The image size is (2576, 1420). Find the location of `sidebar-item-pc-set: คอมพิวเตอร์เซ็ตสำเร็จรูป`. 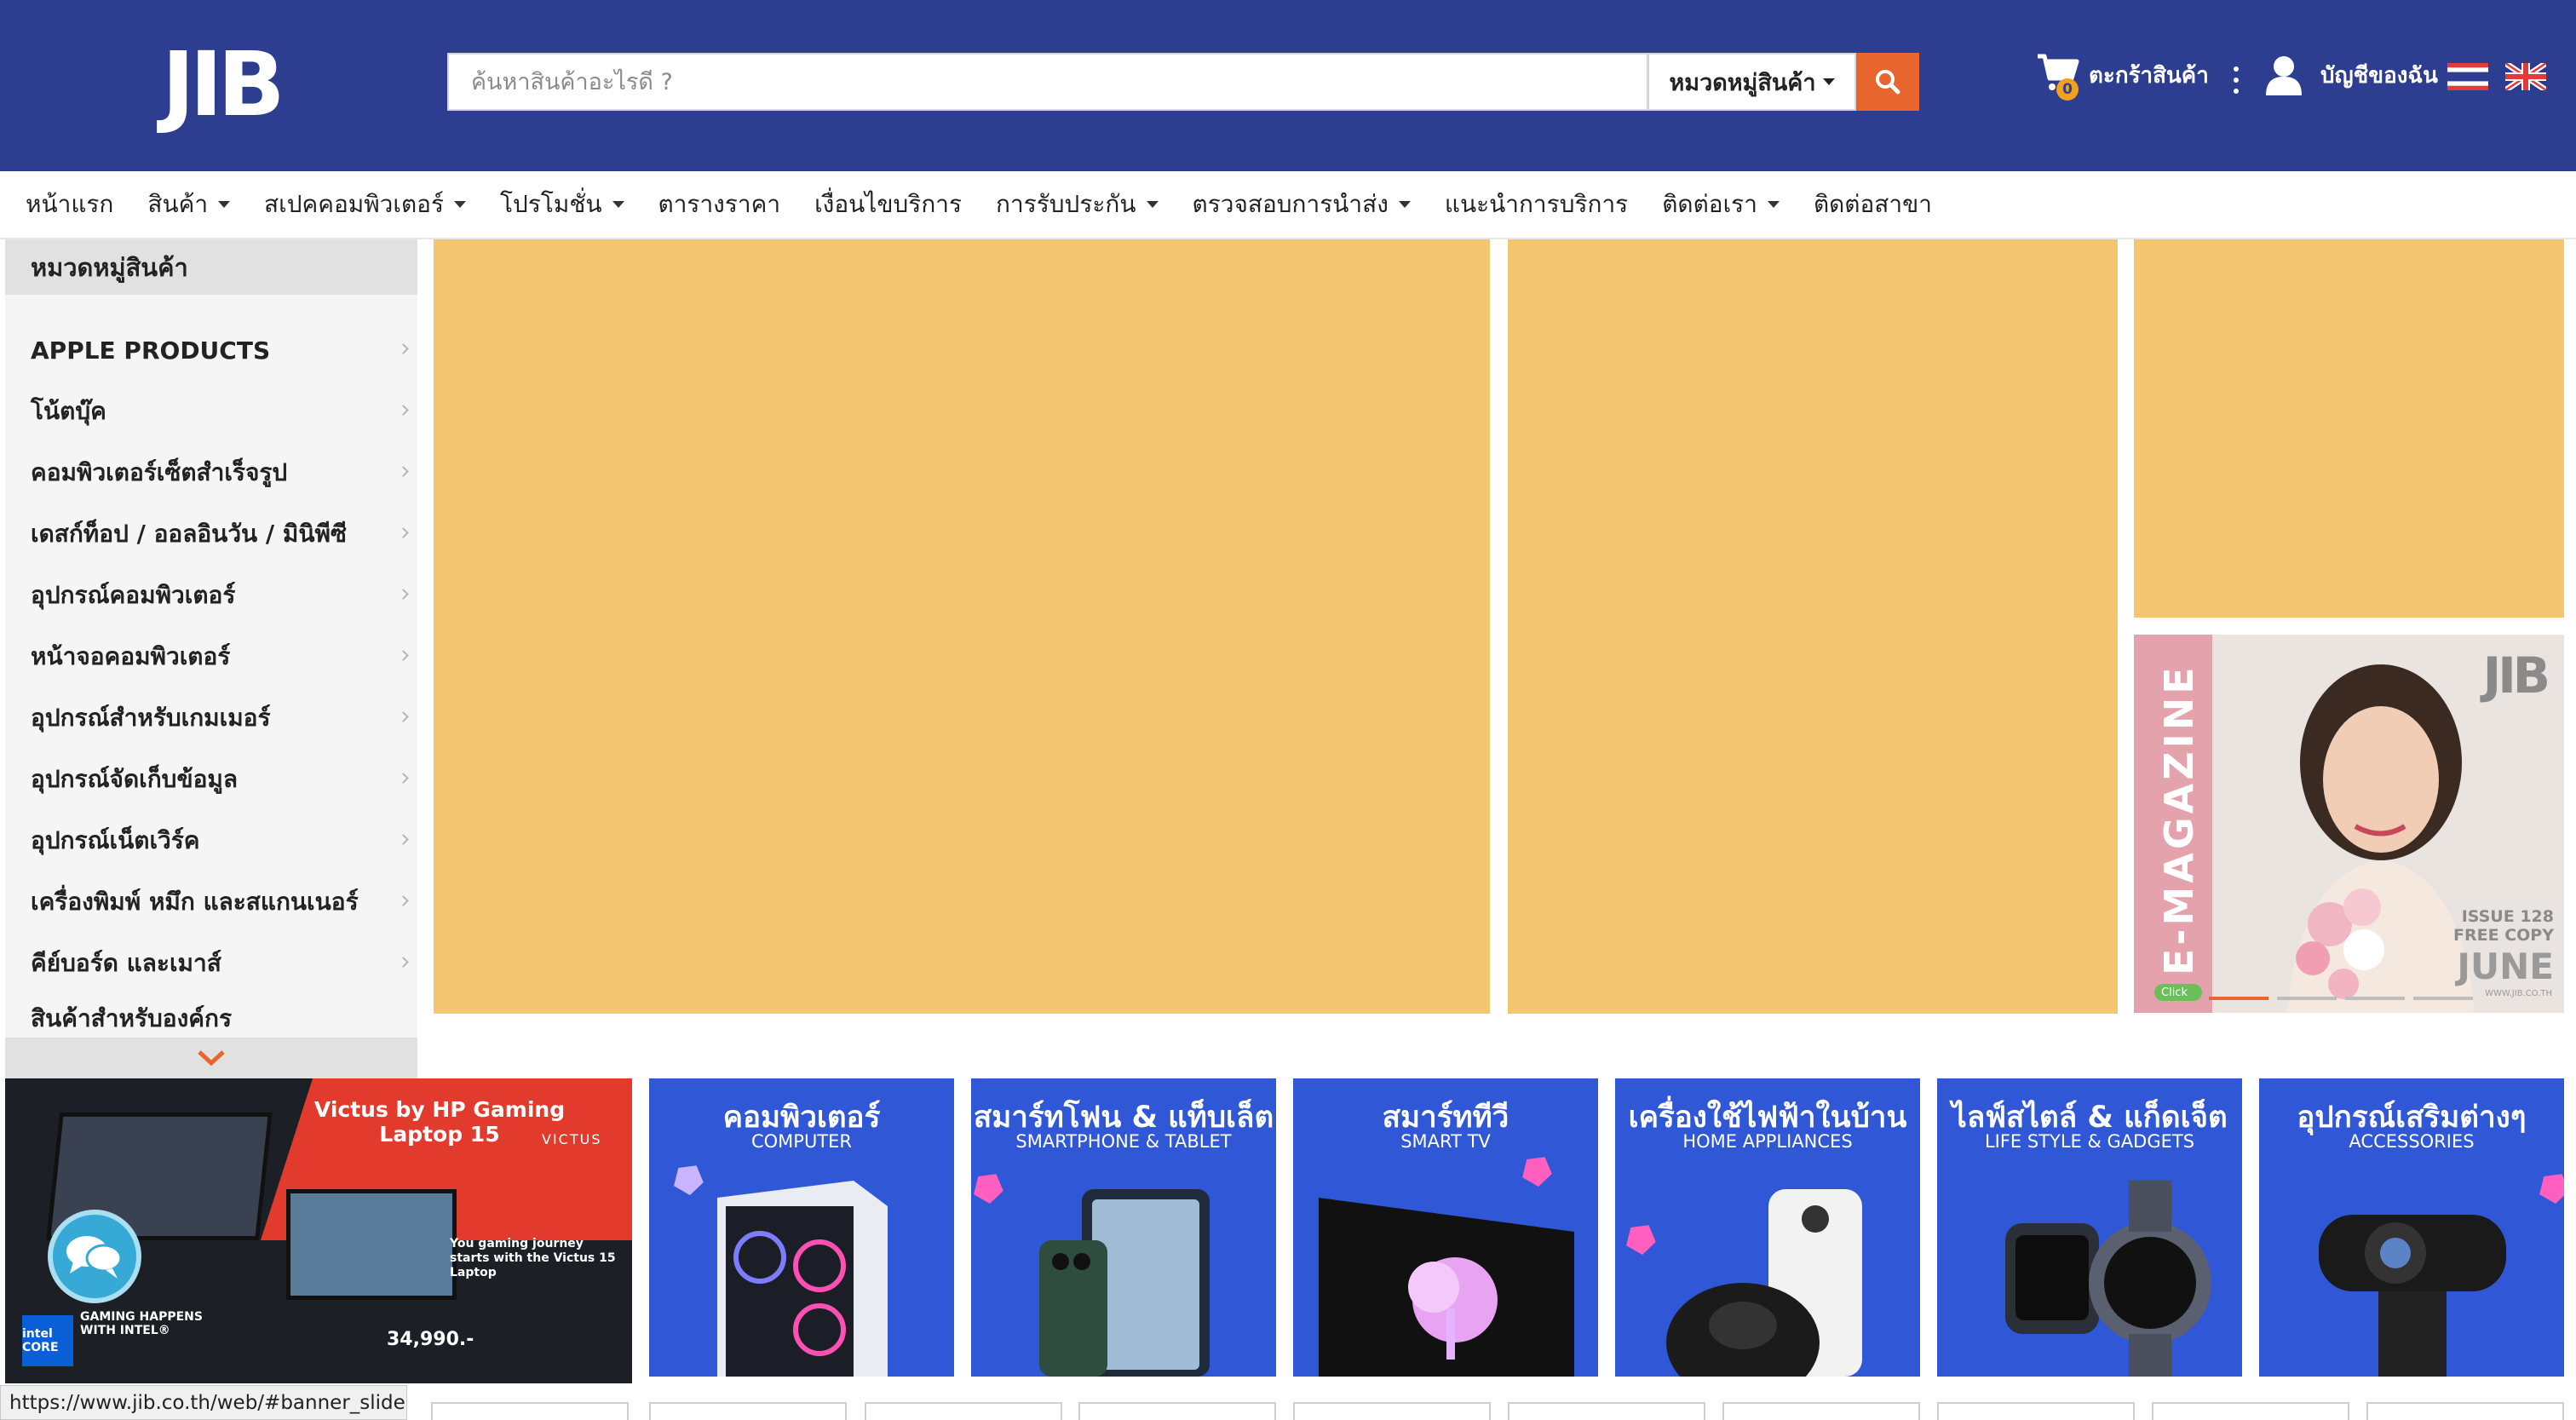

sidebar-item-pc-set: คอมพิวเตอร์เซ็ตสำเร็จรูป is located at coordinates (211, 473).